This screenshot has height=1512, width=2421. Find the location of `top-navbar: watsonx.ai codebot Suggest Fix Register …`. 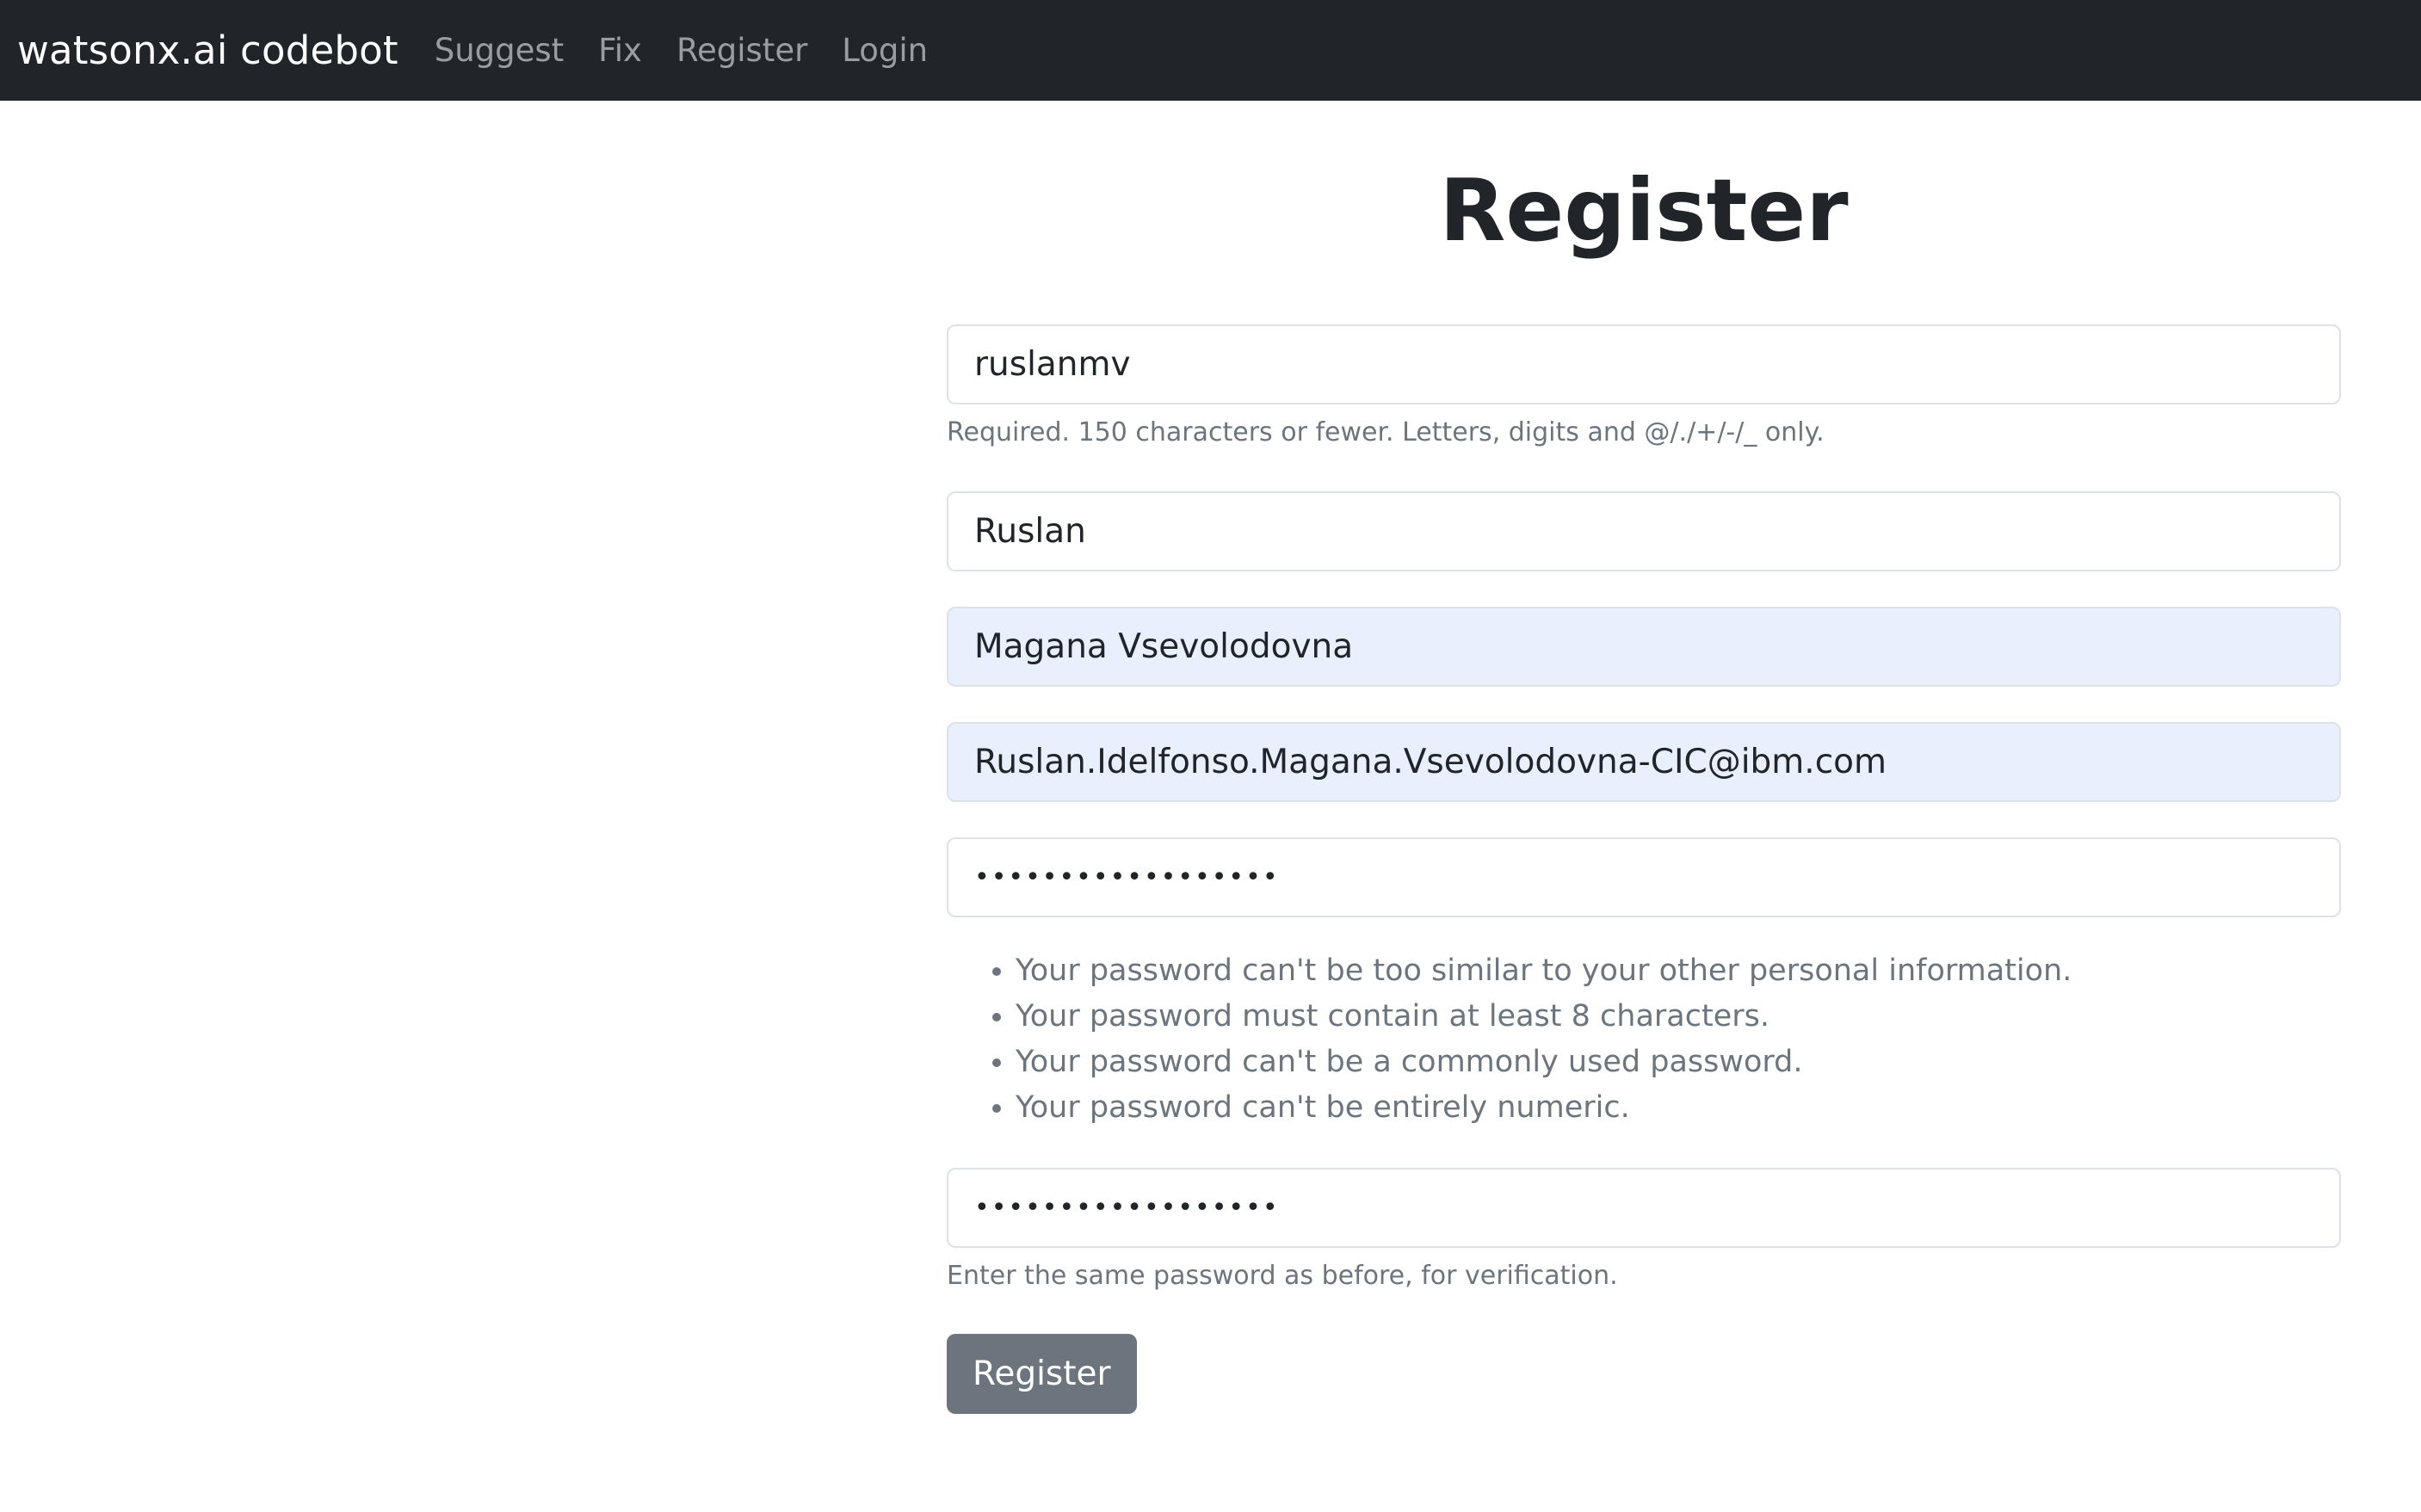

top-navbar: watsonx.ai codebot Suggest Fix Register … is located at coordinates (1210, 50).